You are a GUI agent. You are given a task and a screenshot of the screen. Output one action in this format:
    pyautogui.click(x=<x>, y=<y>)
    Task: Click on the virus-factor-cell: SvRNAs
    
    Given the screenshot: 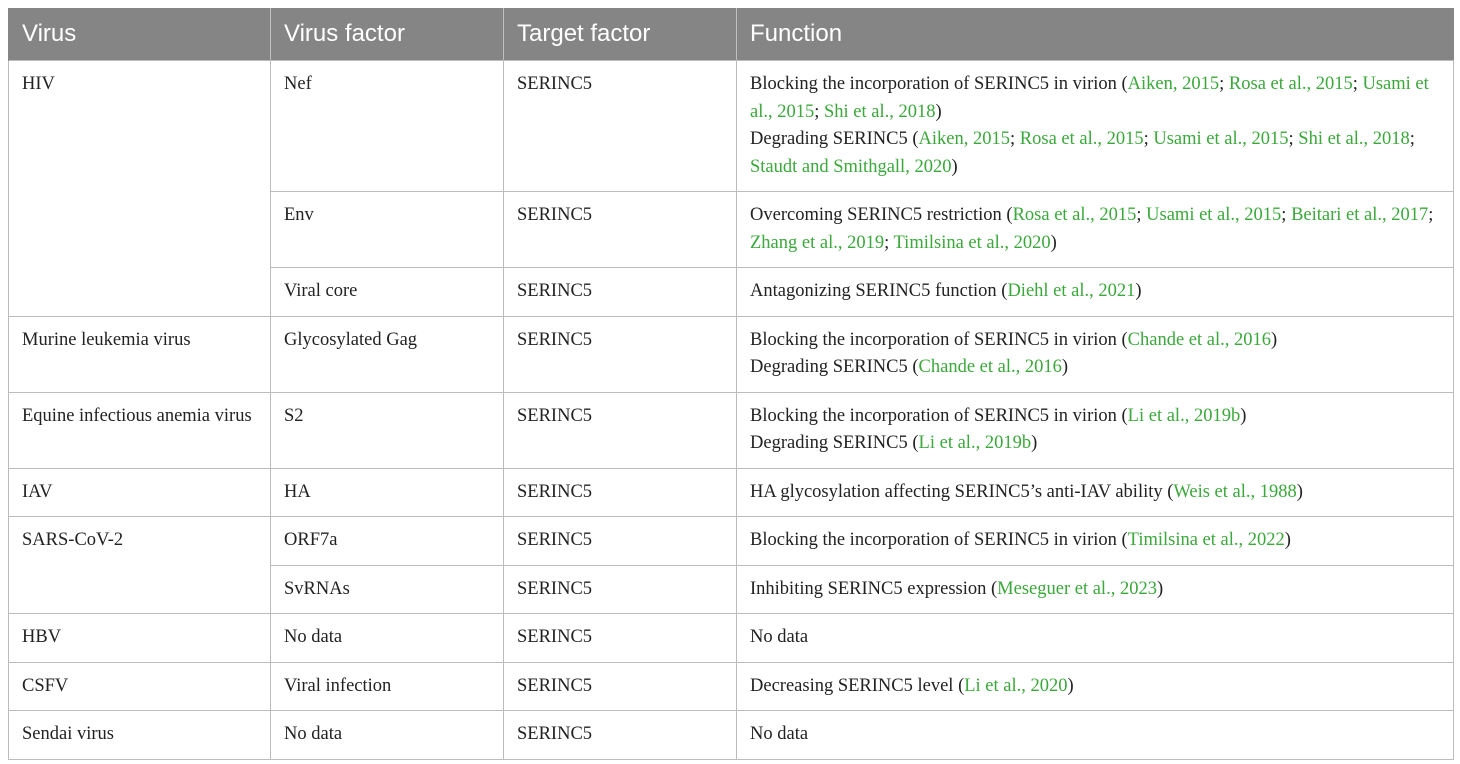 What is the action you would take?
    pyautogui.click(x=387, y=589)
    